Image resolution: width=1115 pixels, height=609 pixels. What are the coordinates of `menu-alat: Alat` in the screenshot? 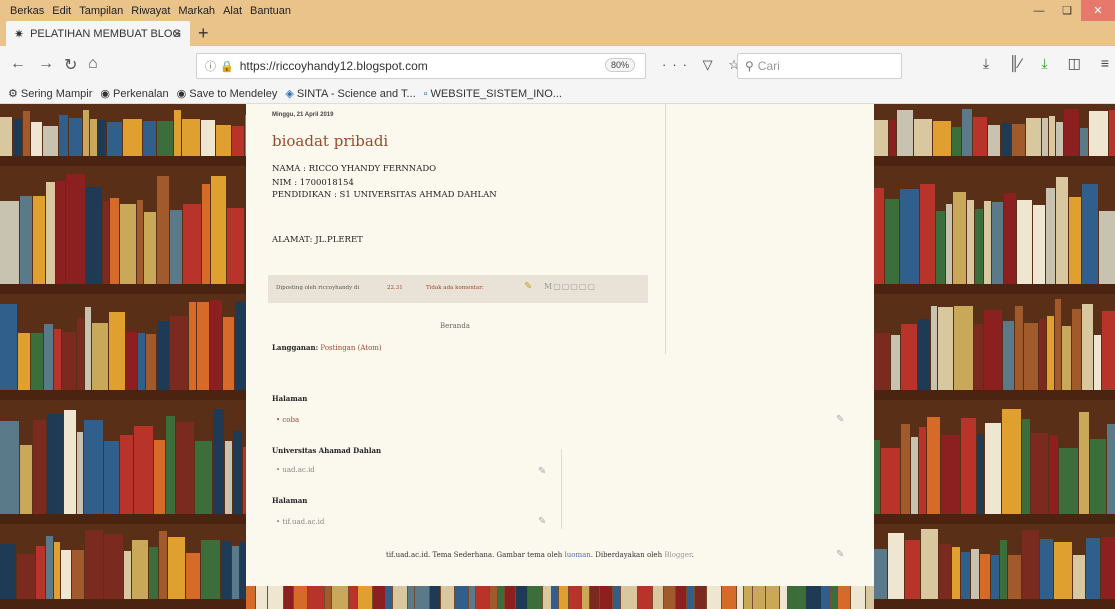 It's located at (232, 11).